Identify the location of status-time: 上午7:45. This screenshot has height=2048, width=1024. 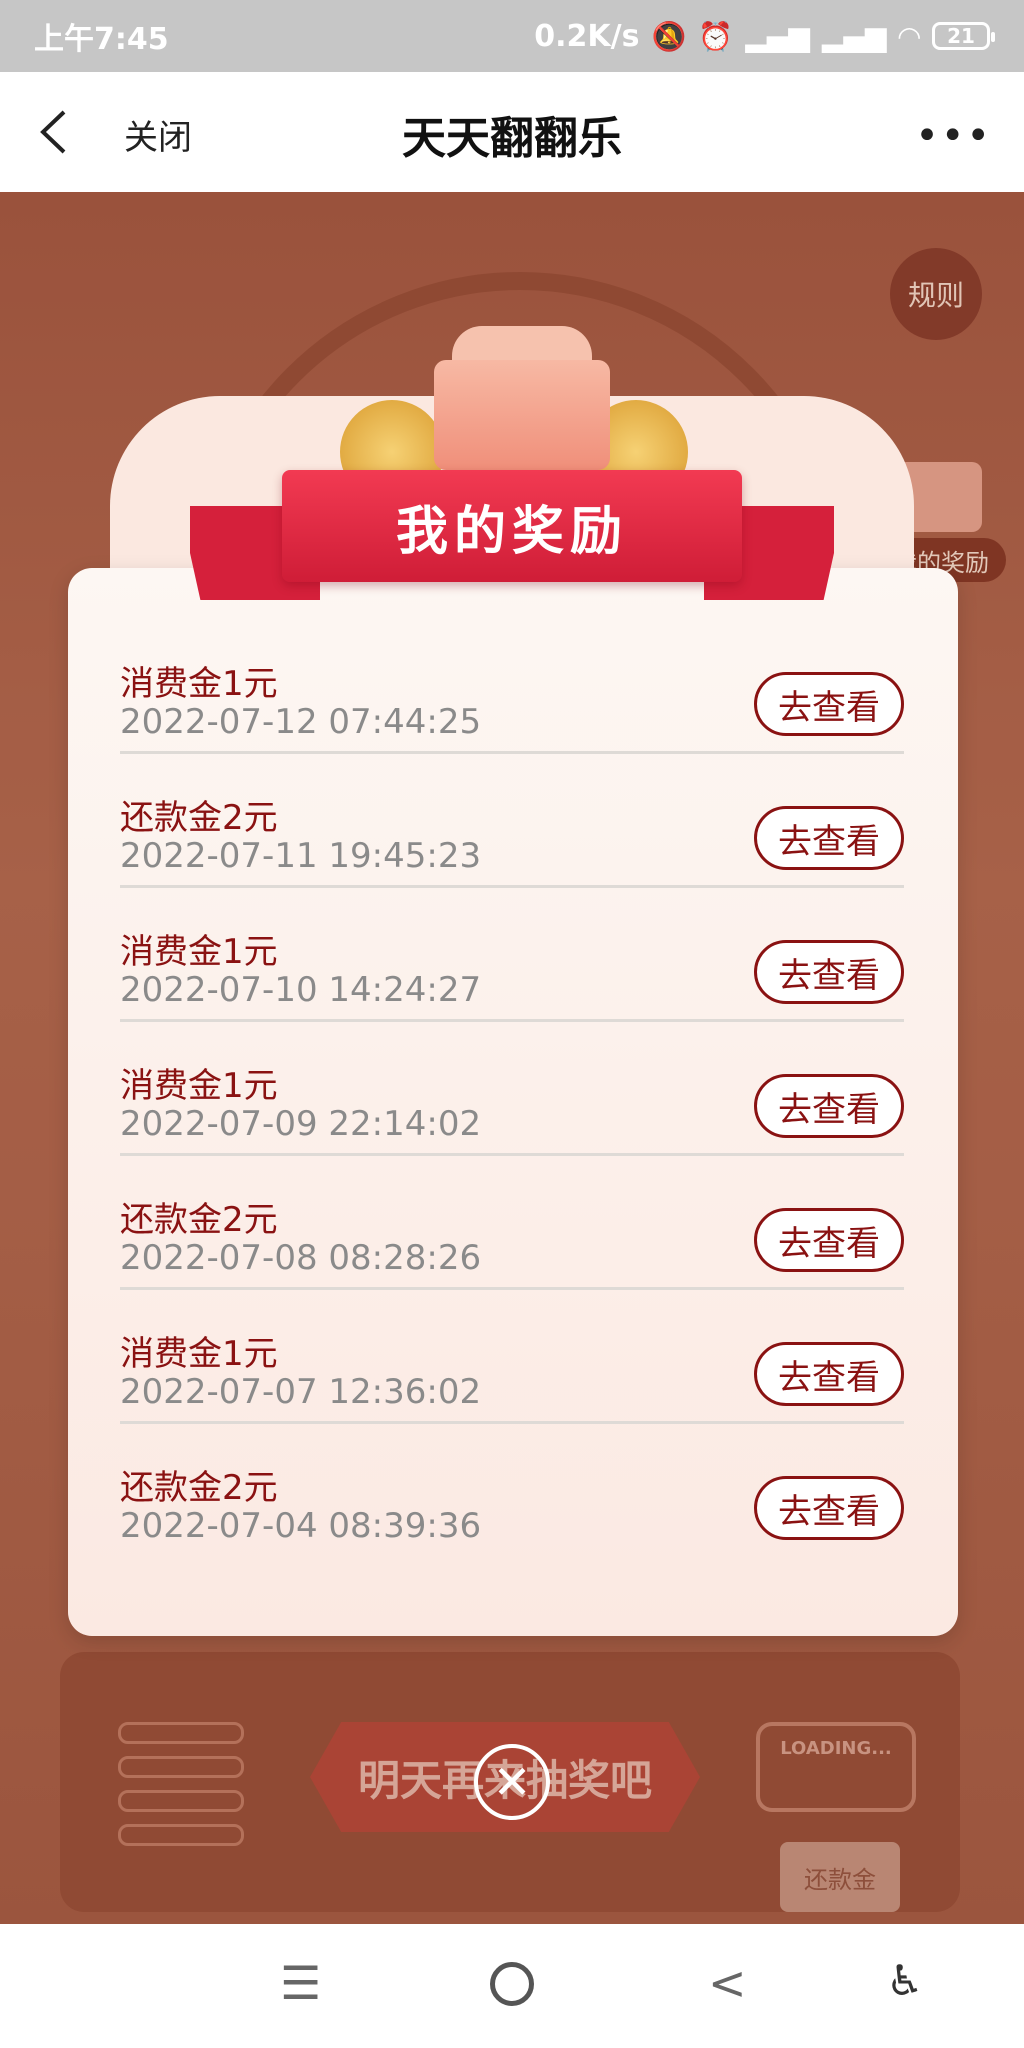
(101, 39).